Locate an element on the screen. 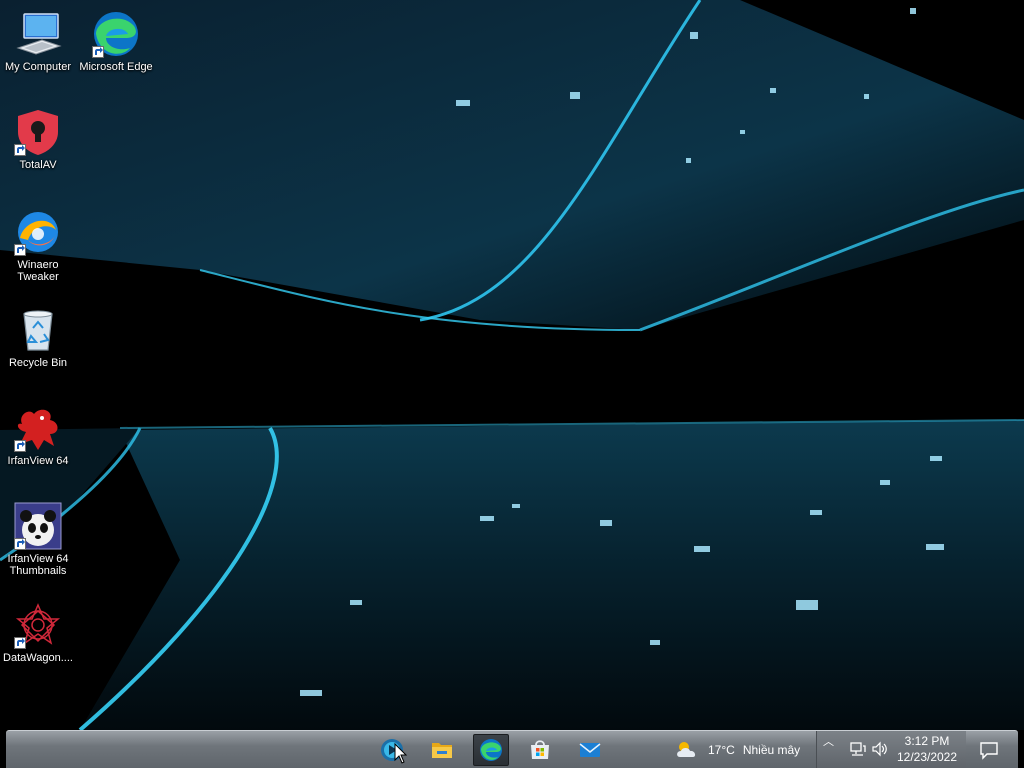 The image size is (1024, 768). desktop-icon-label: Winaero Tweaker is located at coordinates (38, 271).